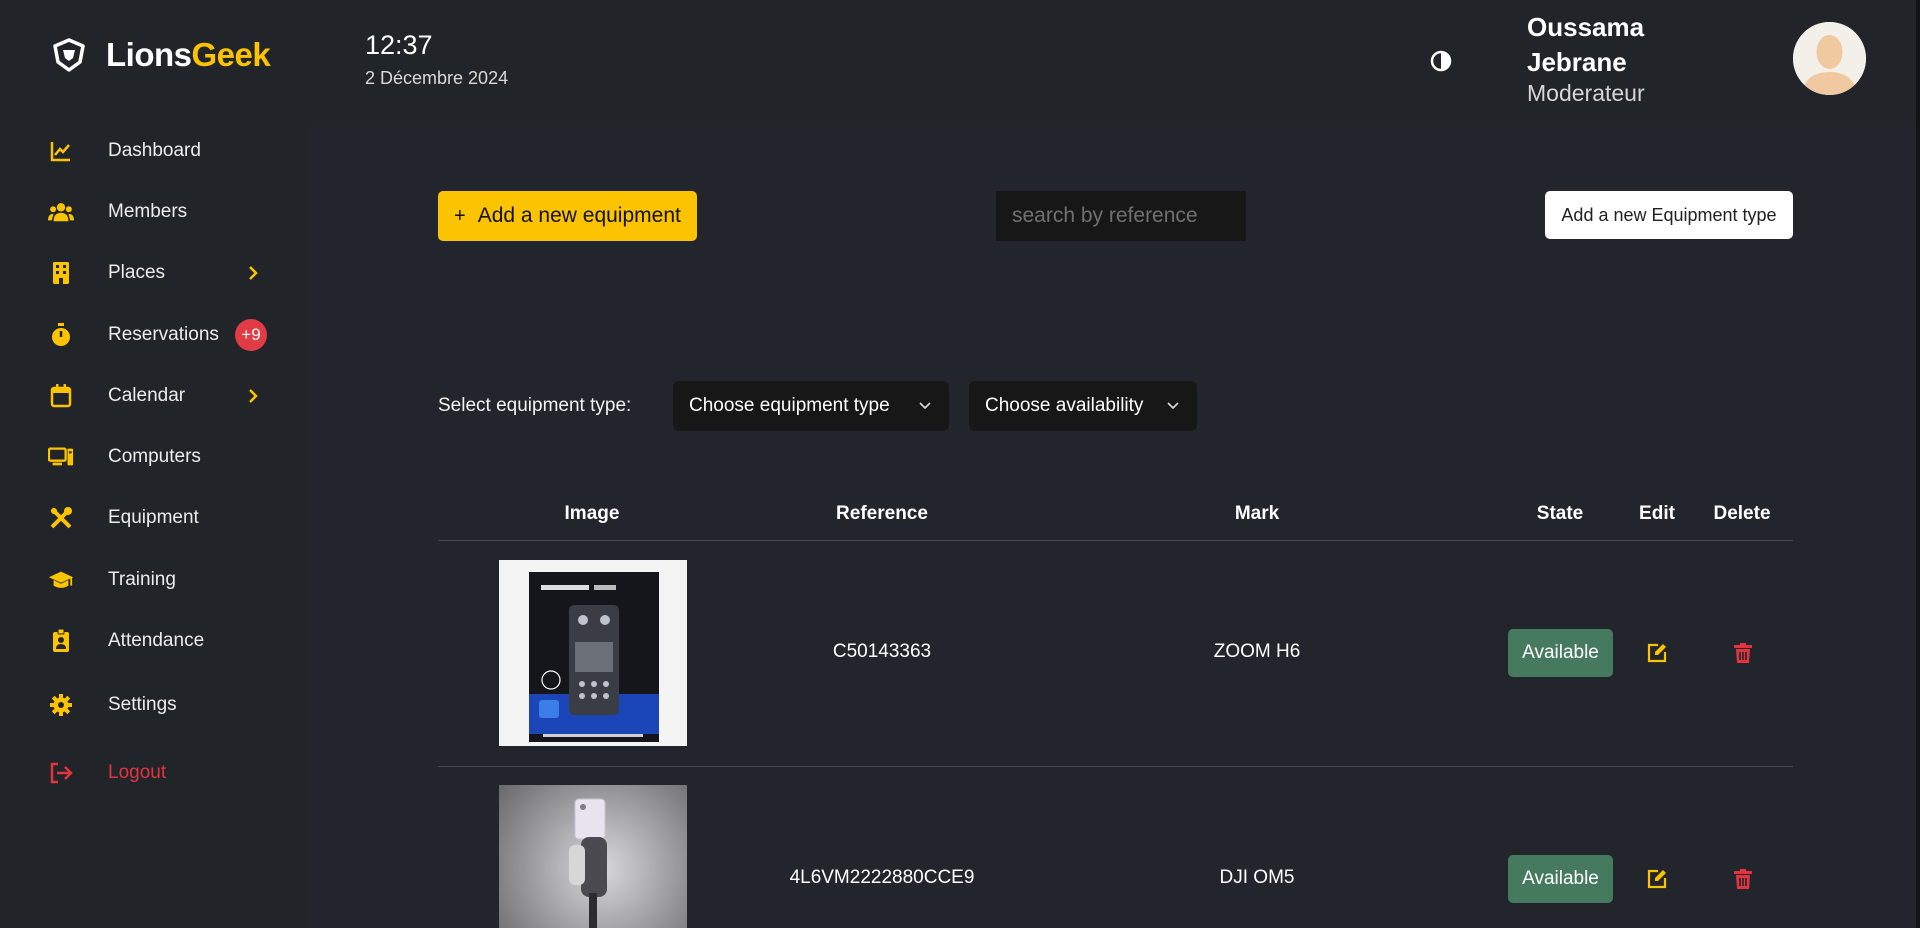 This screenshot has width=1920, height=928. Describe the element at coordinates (142, 579) in the screenshot. I see `sidebar-item-label: Training` at that location.